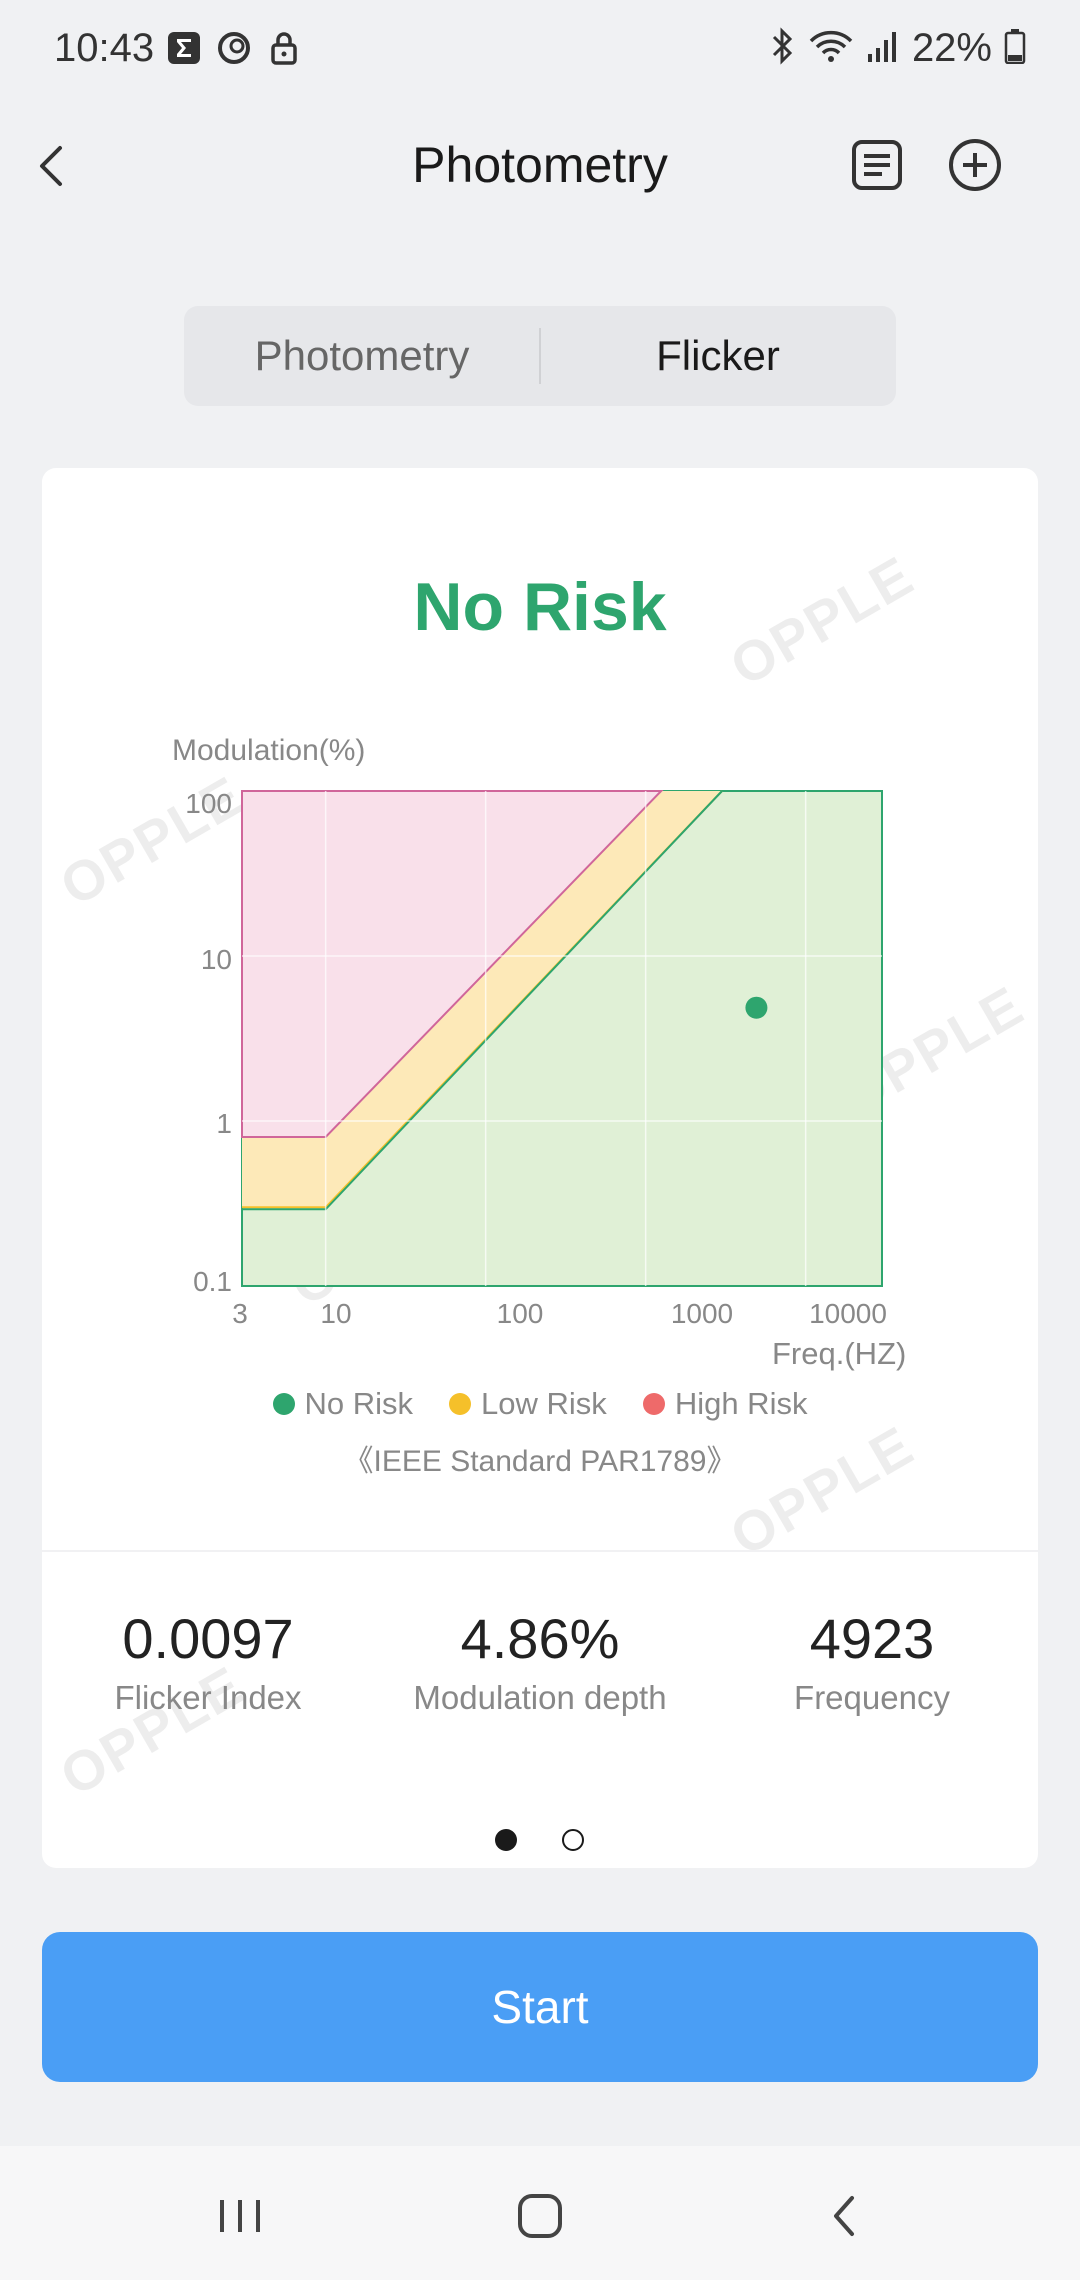  I want to click on legend-item-high-risk: High Risk, so click(725, 1404).